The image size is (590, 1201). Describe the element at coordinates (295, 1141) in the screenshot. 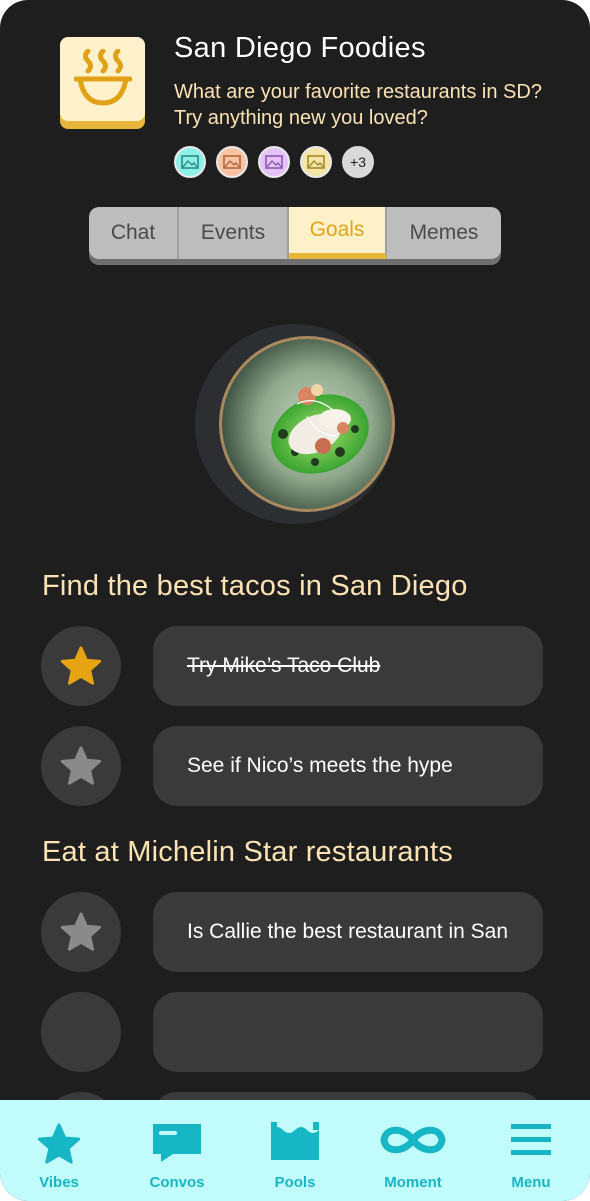

I see `pool-icon` at that location.